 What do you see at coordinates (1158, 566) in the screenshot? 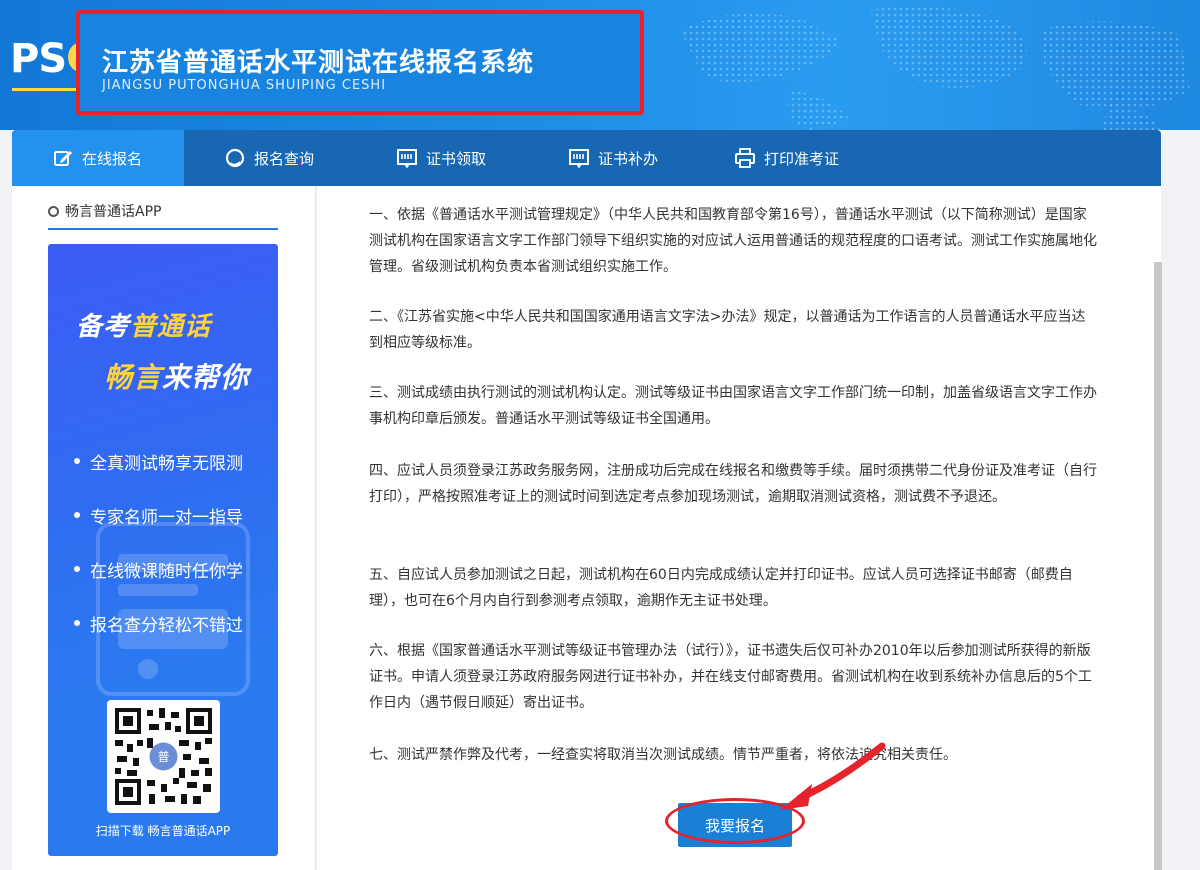
I see `content-scrollbar` at bounding box center [1158, 566].